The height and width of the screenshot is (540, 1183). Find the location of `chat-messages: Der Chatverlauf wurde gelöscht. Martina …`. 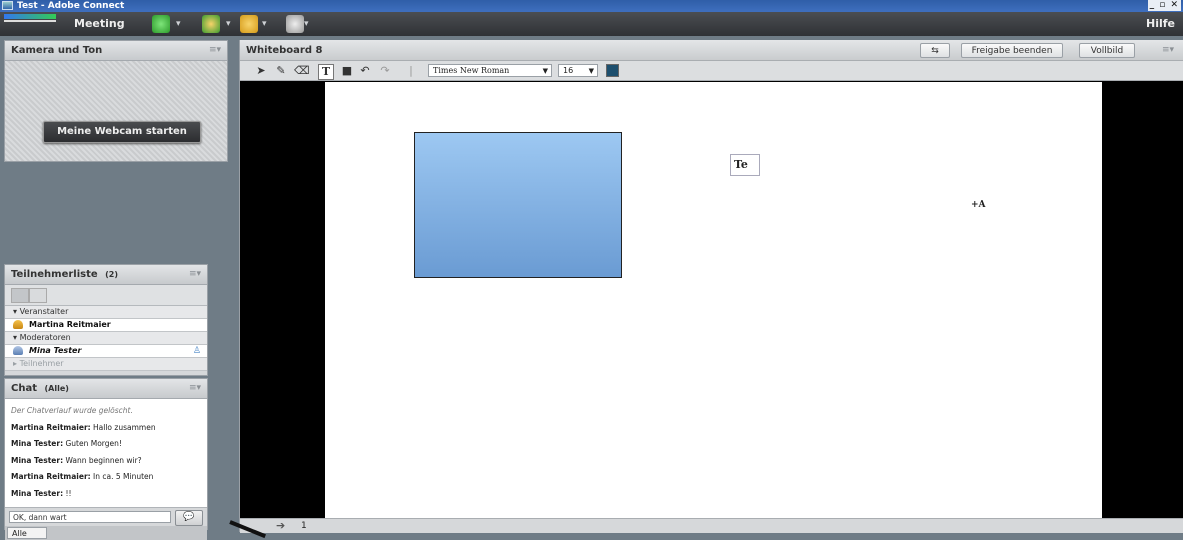

chat-messages: Der Chatverlauf wurde gelöscht. Martina … is located at coordinates (106, 453).